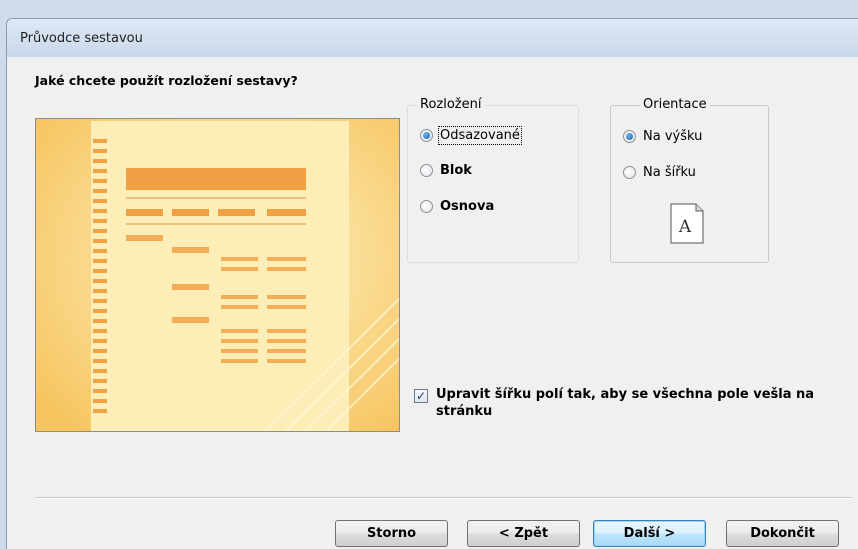 The height and width of the screenshot is (549, 858). I want to click on page-icon-letter: A, so click(685, 227).